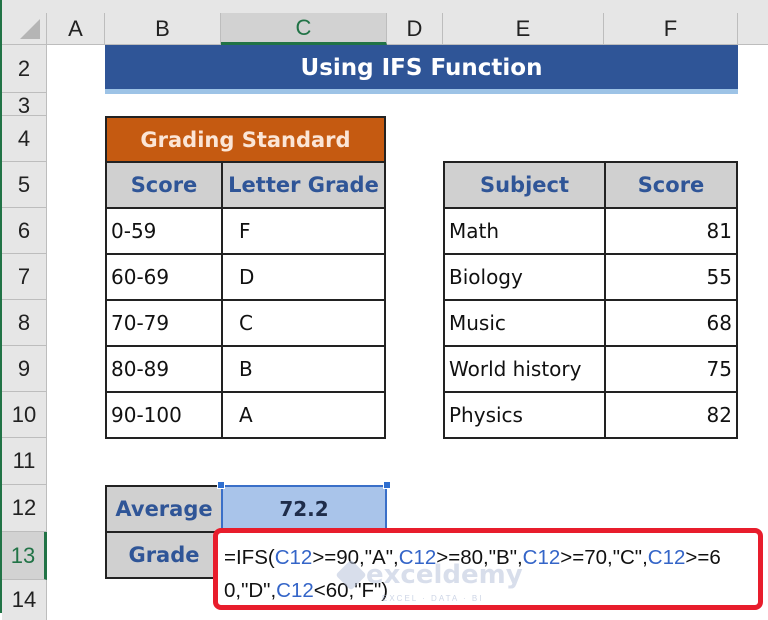  I want to click on average-label: Average, so click(164, 509).